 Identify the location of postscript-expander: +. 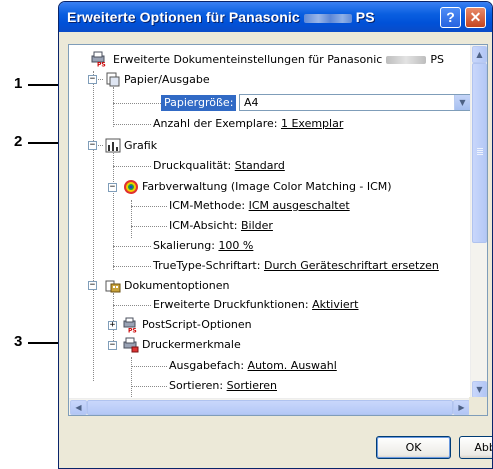
(112, 325).